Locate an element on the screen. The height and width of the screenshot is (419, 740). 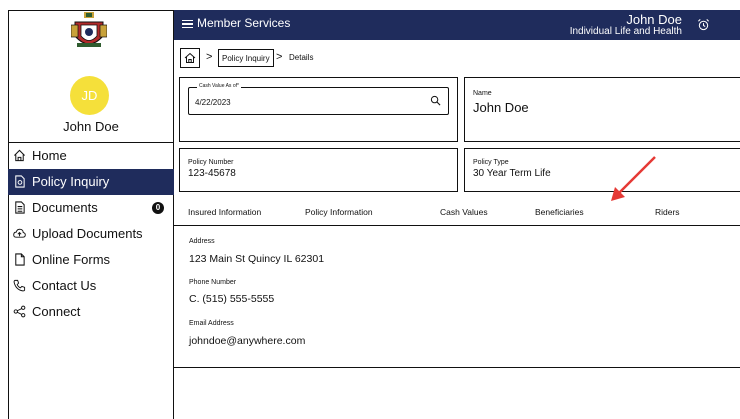
policy-number-value: 123-45678 is located at coordinates (212, 173).